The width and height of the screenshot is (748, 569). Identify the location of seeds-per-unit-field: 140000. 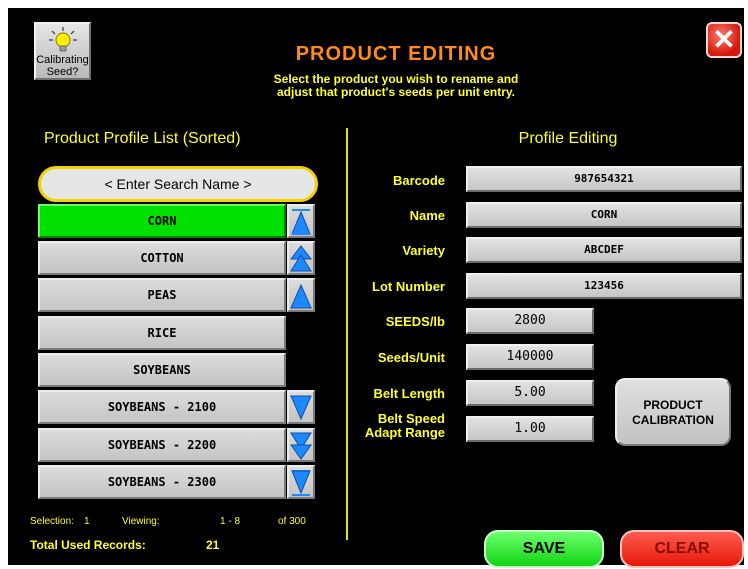
(530, 357).